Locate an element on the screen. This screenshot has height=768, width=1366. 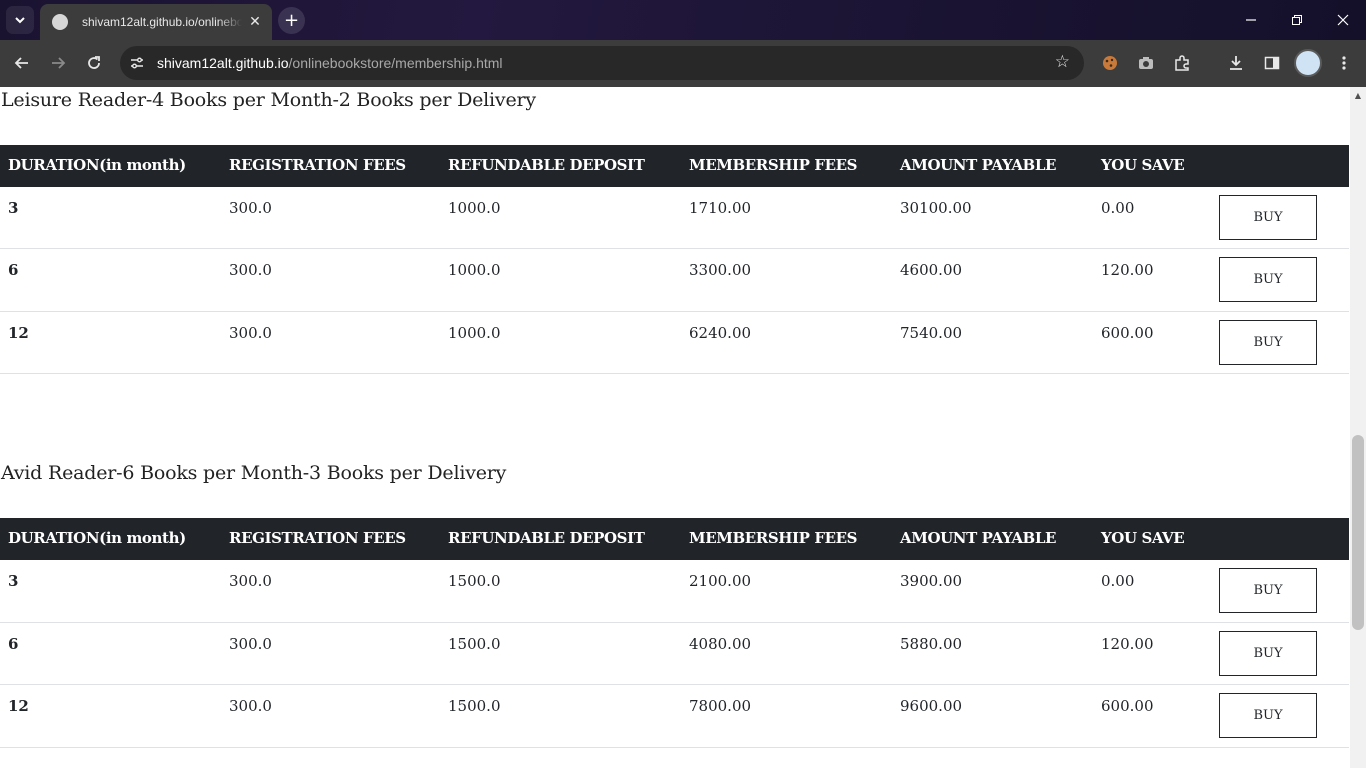
cell-payable: 7540.00 is located at coordinates (931, 333).